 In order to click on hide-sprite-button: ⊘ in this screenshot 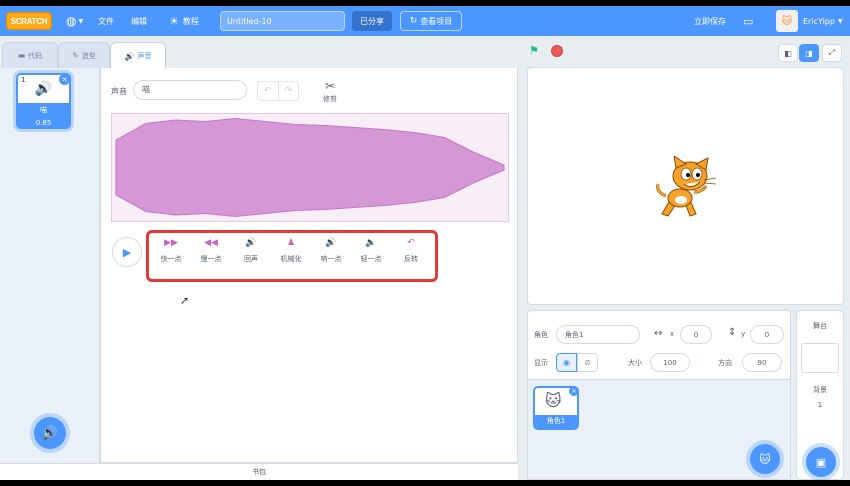, I will do `click(587, 362)`.